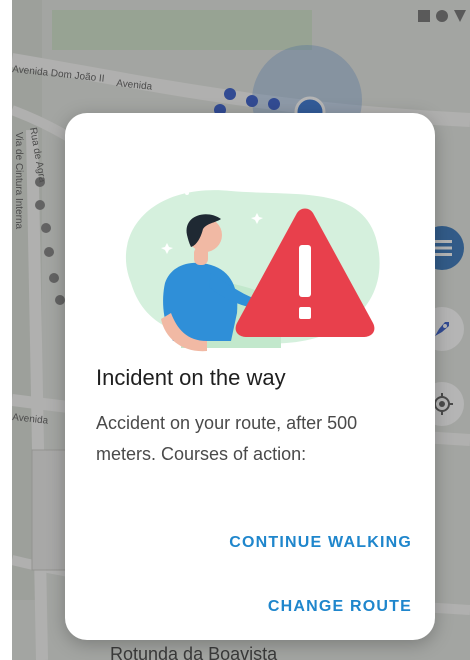 The image size is (470, 660). I want to click on dialog-title: Incident on the way, so click(191, 377).